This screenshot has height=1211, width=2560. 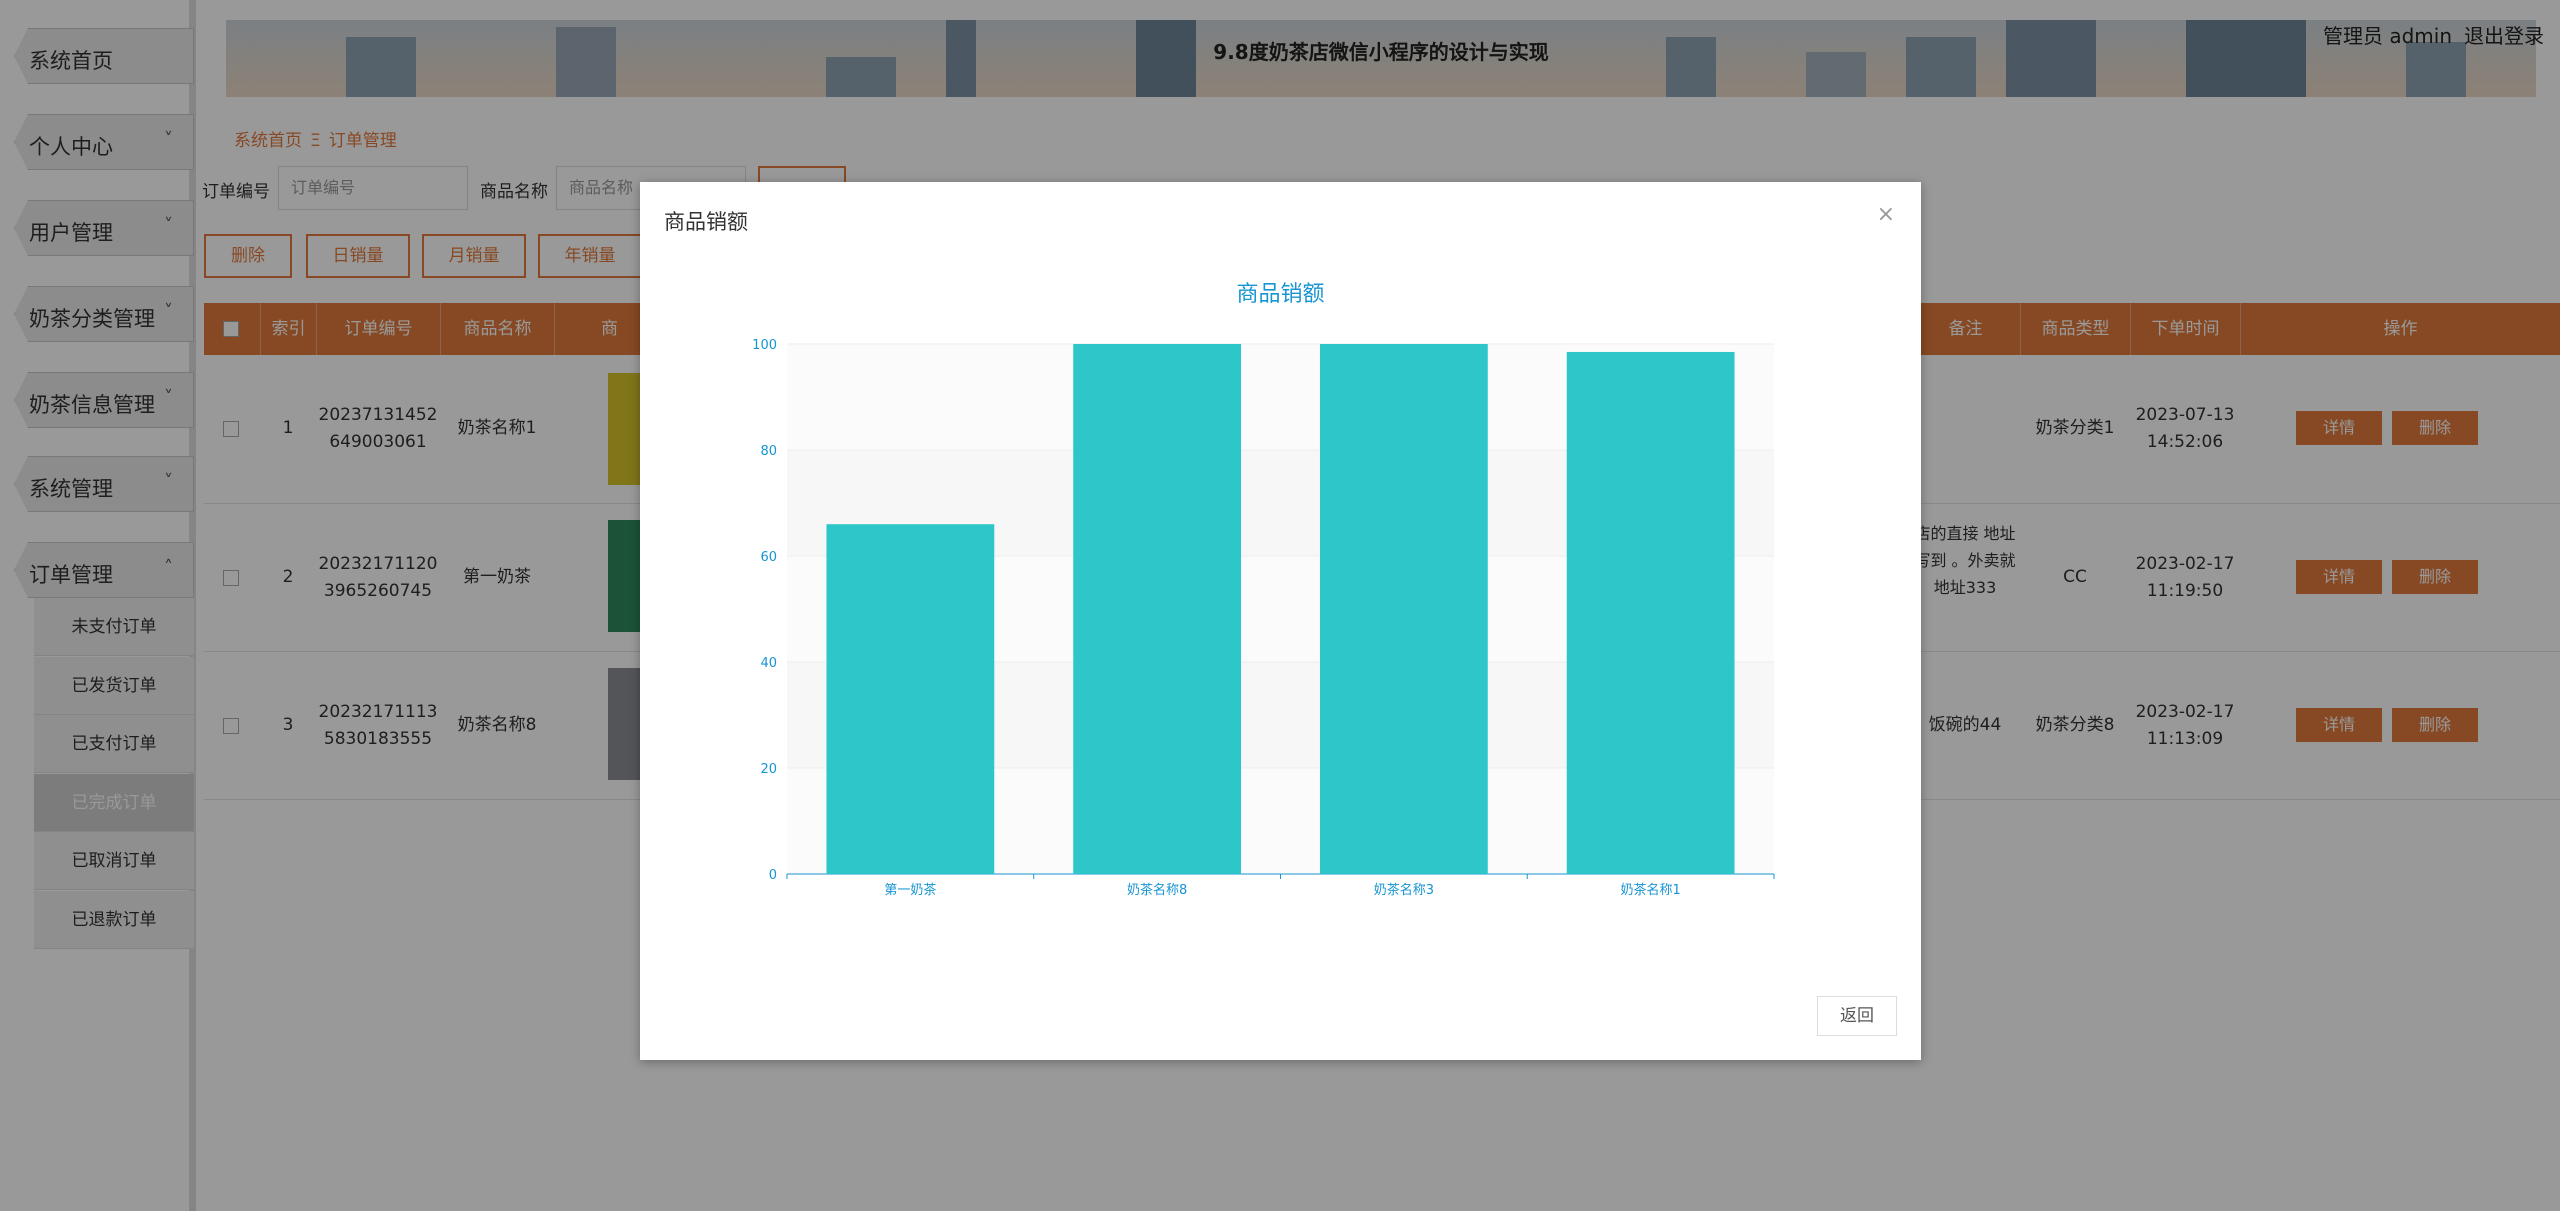 I want to click on y-tick-label: 20, so click(x=768, y=769).